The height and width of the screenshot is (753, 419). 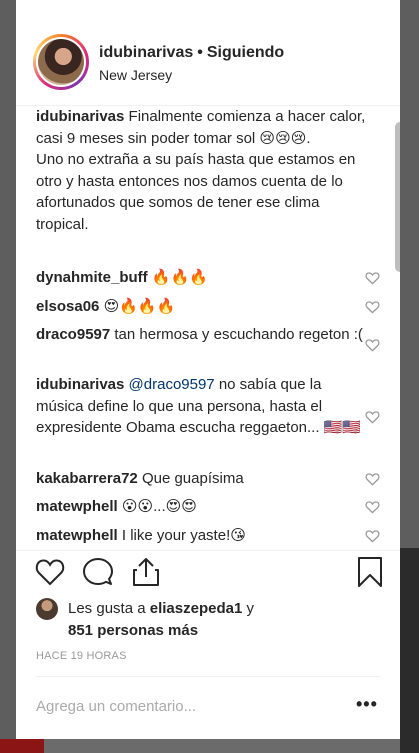 What do you see at coordinates (92, 277) in the screenshot?
I see `comment-handle: dynahmite_buff` at bounding box center [92, 277].